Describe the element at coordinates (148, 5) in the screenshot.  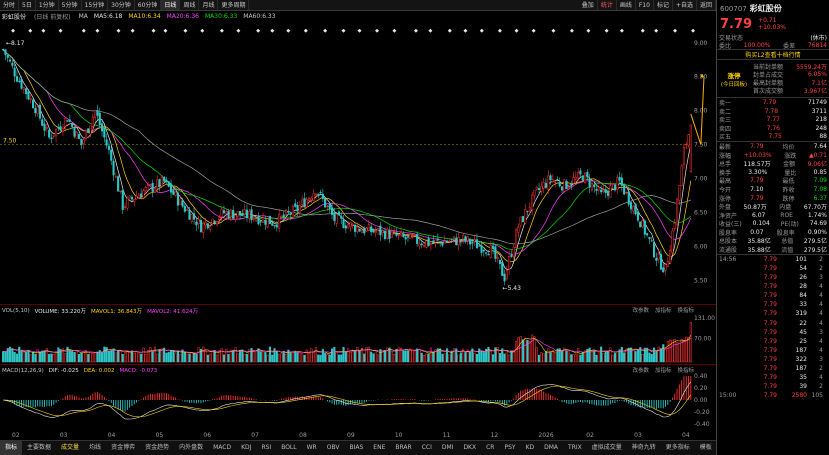
I see `period-tab: 60分钟` at that location.